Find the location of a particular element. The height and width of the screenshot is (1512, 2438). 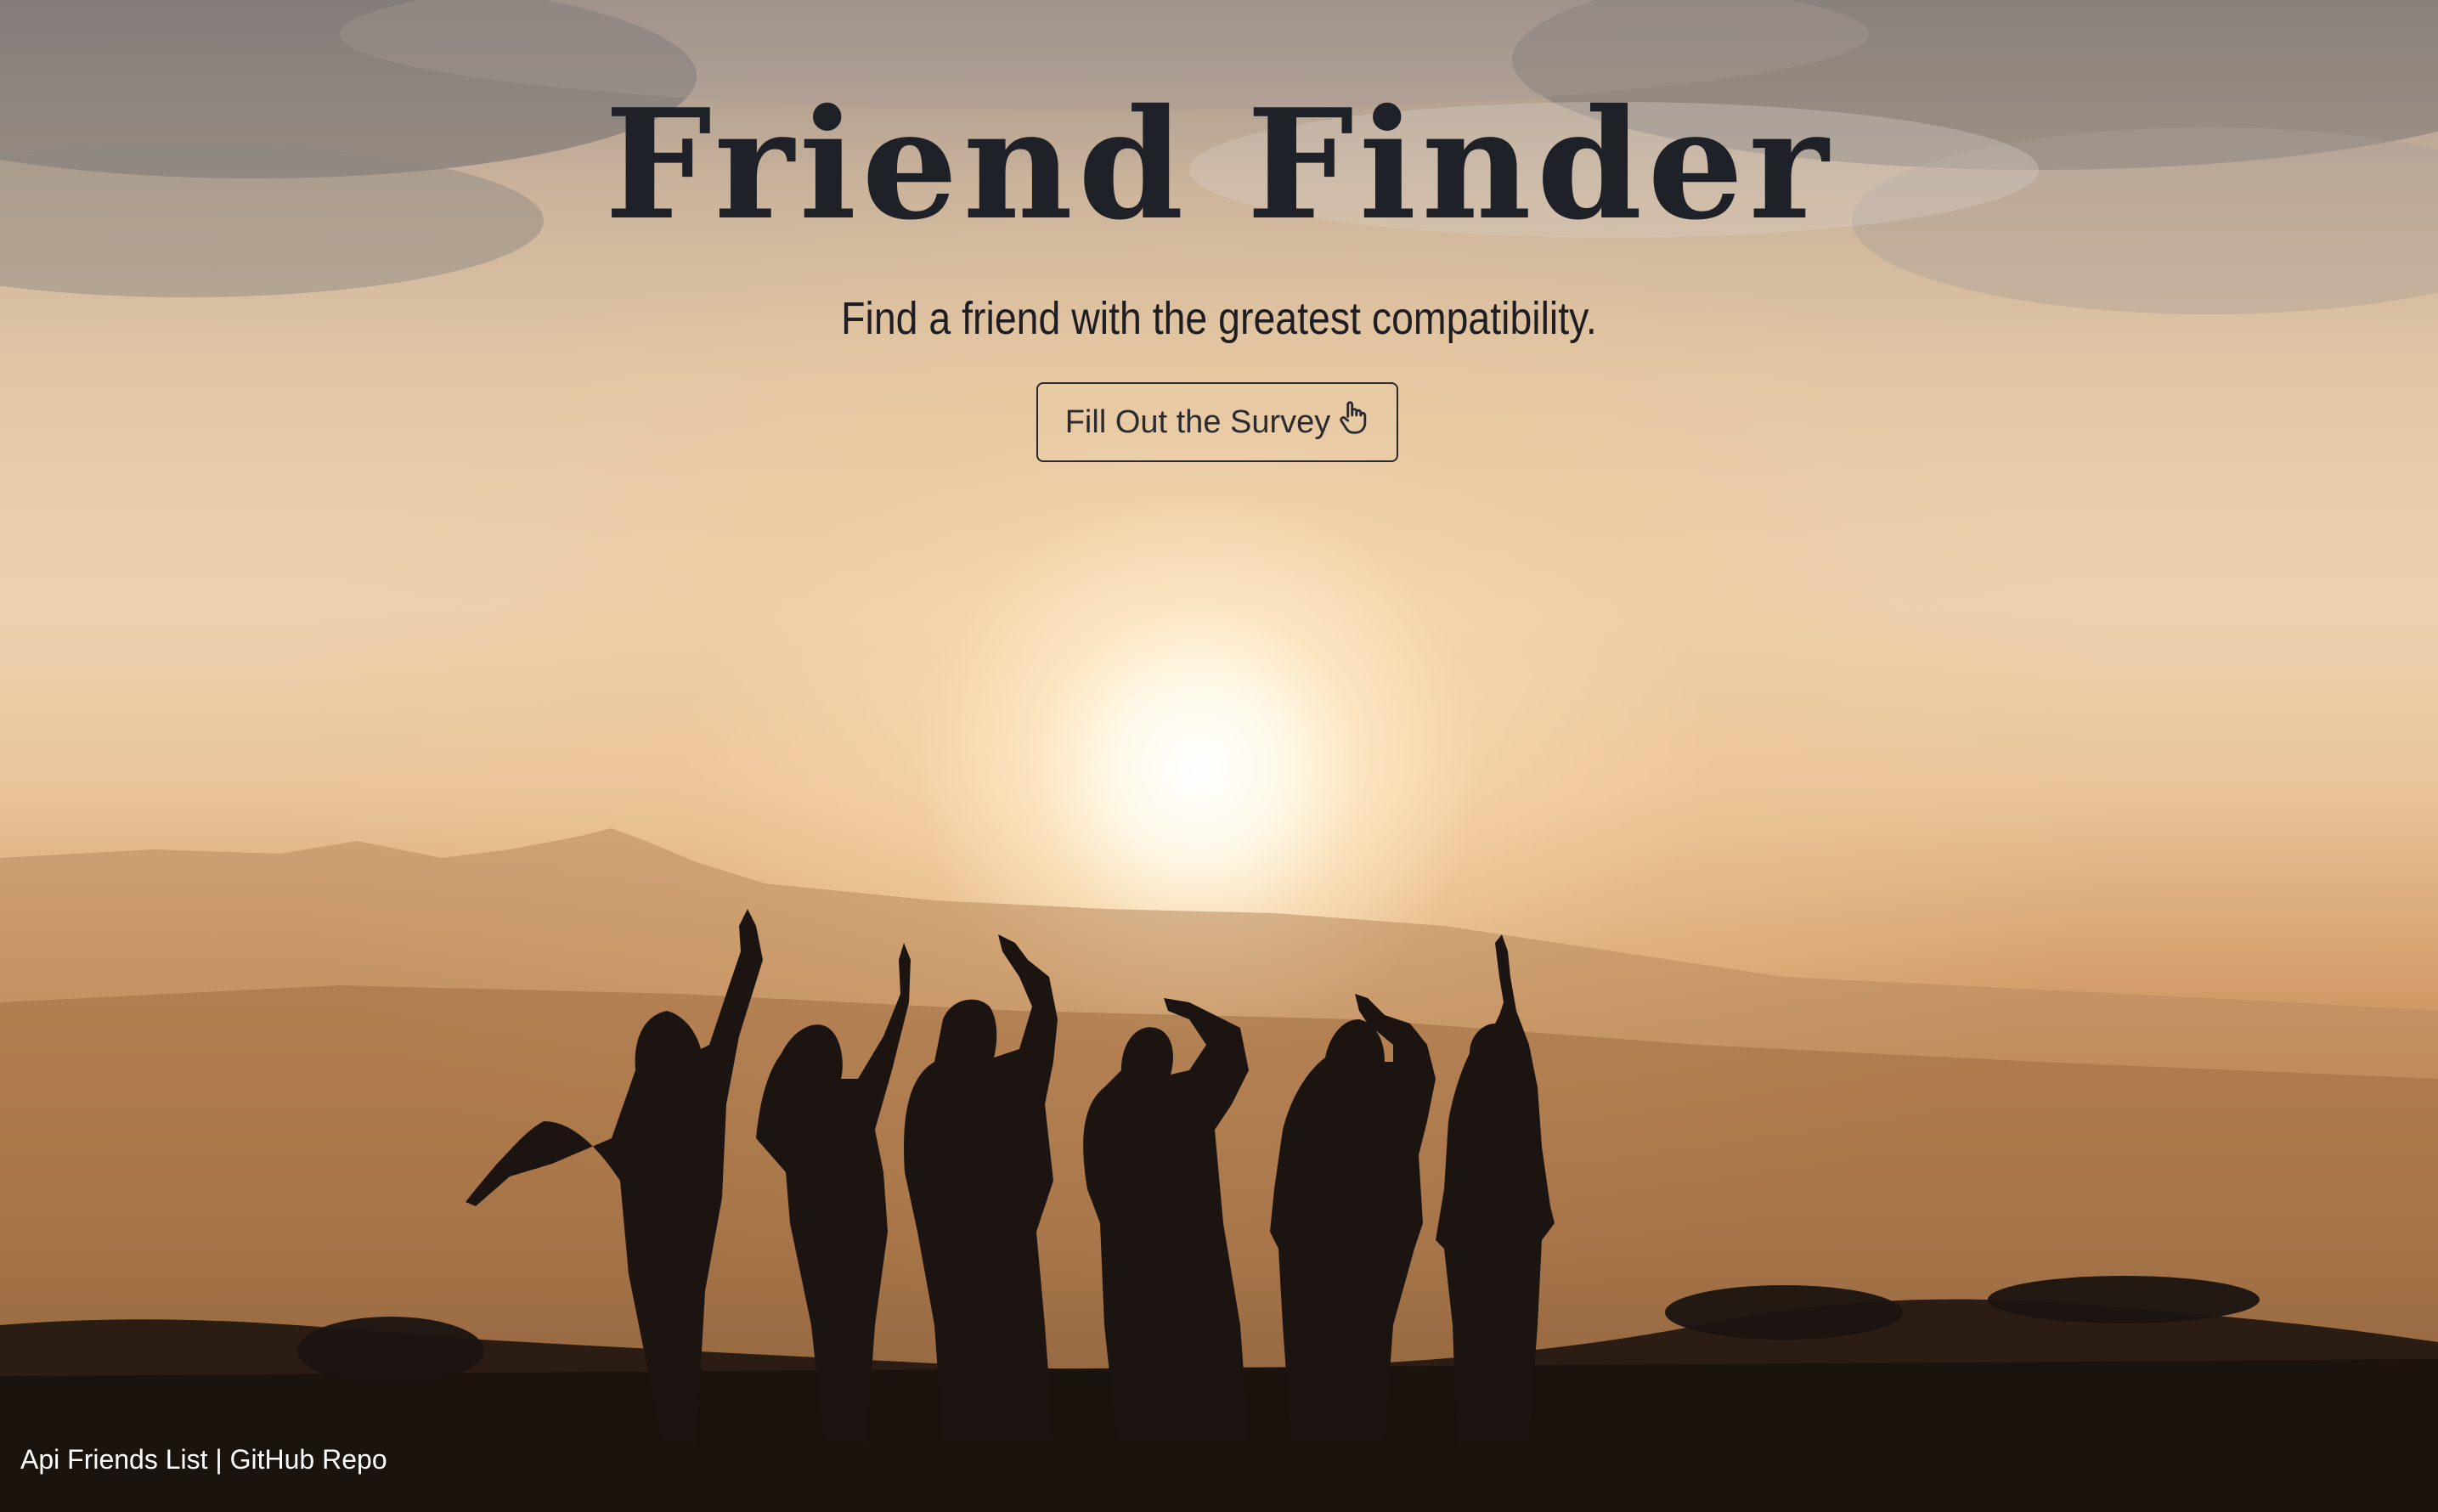

hand-pointer-icon is located at coordinates (1353, 422).